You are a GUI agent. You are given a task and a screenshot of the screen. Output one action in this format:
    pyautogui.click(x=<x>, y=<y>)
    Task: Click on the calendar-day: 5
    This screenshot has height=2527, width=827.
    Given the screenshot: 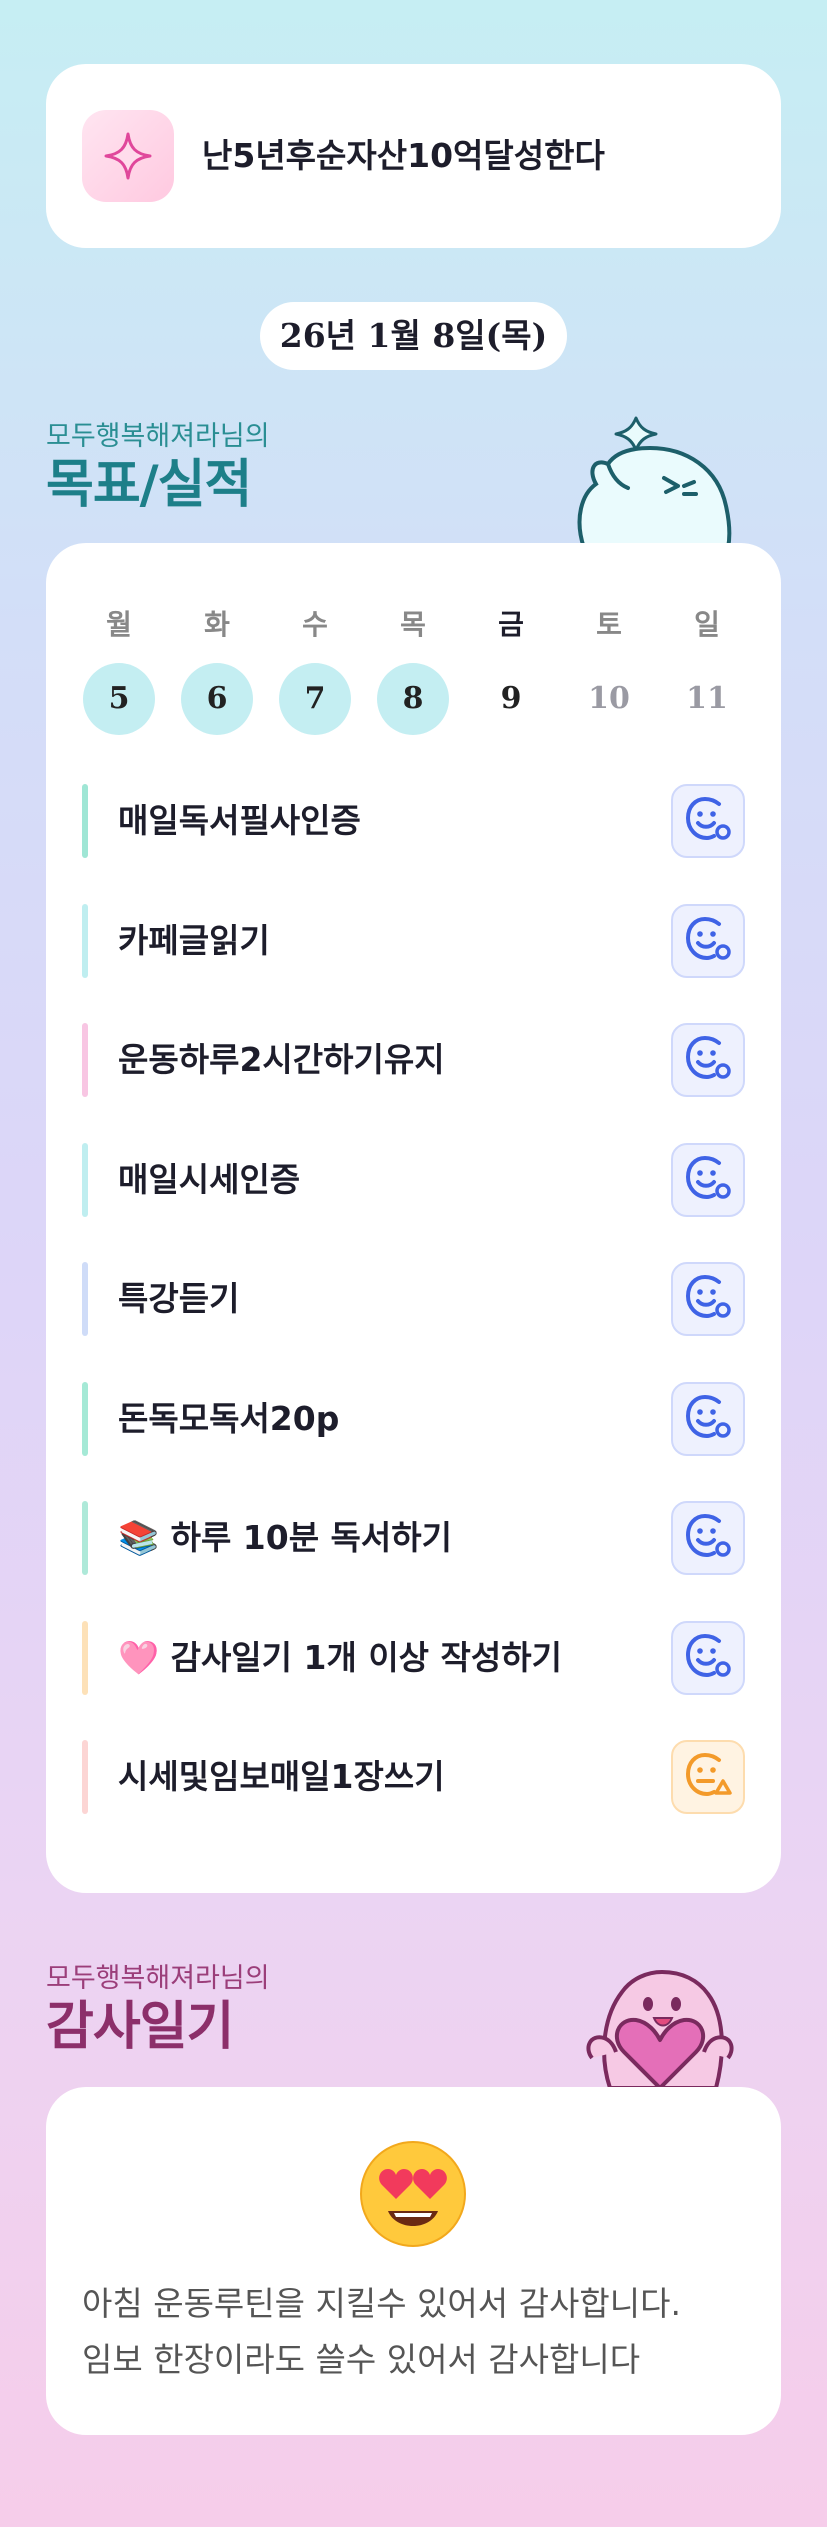 What is the action you would take?
    pyautogui.click(x=119, y=699)
    